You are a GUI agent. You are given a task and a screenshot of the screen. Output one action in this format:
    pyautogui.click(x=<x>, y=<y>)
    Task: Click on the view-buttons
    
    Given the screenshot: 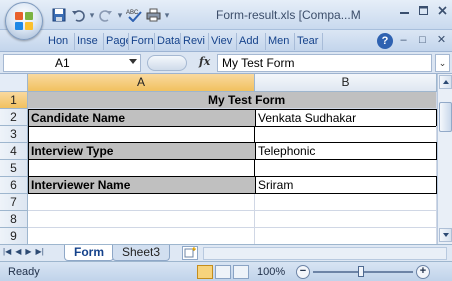 What is the action you would take?
    pyautogui.click(x=223, y=272)
    